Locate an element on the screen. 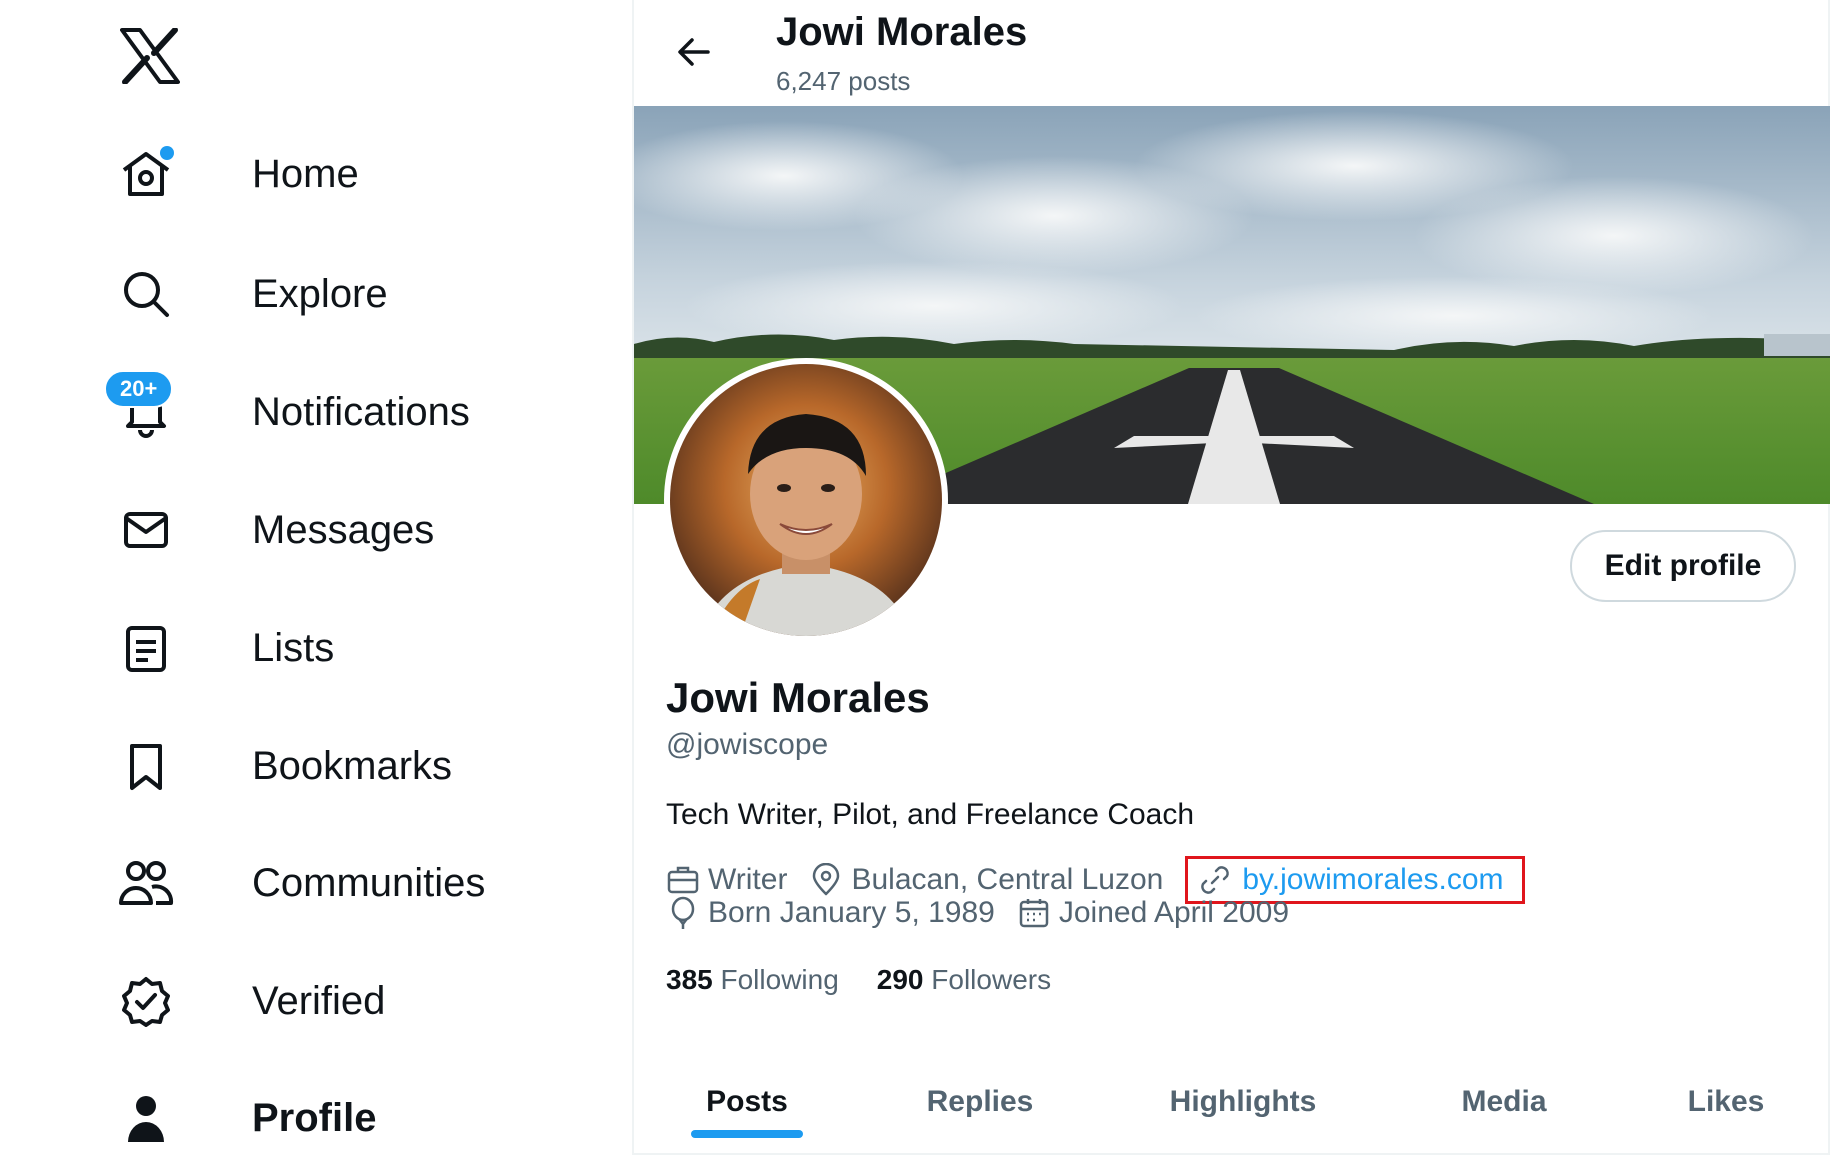 Image resolution: width=1848 pixels, height=1158 pixels. list-icon is located at coordinates (146, 648).